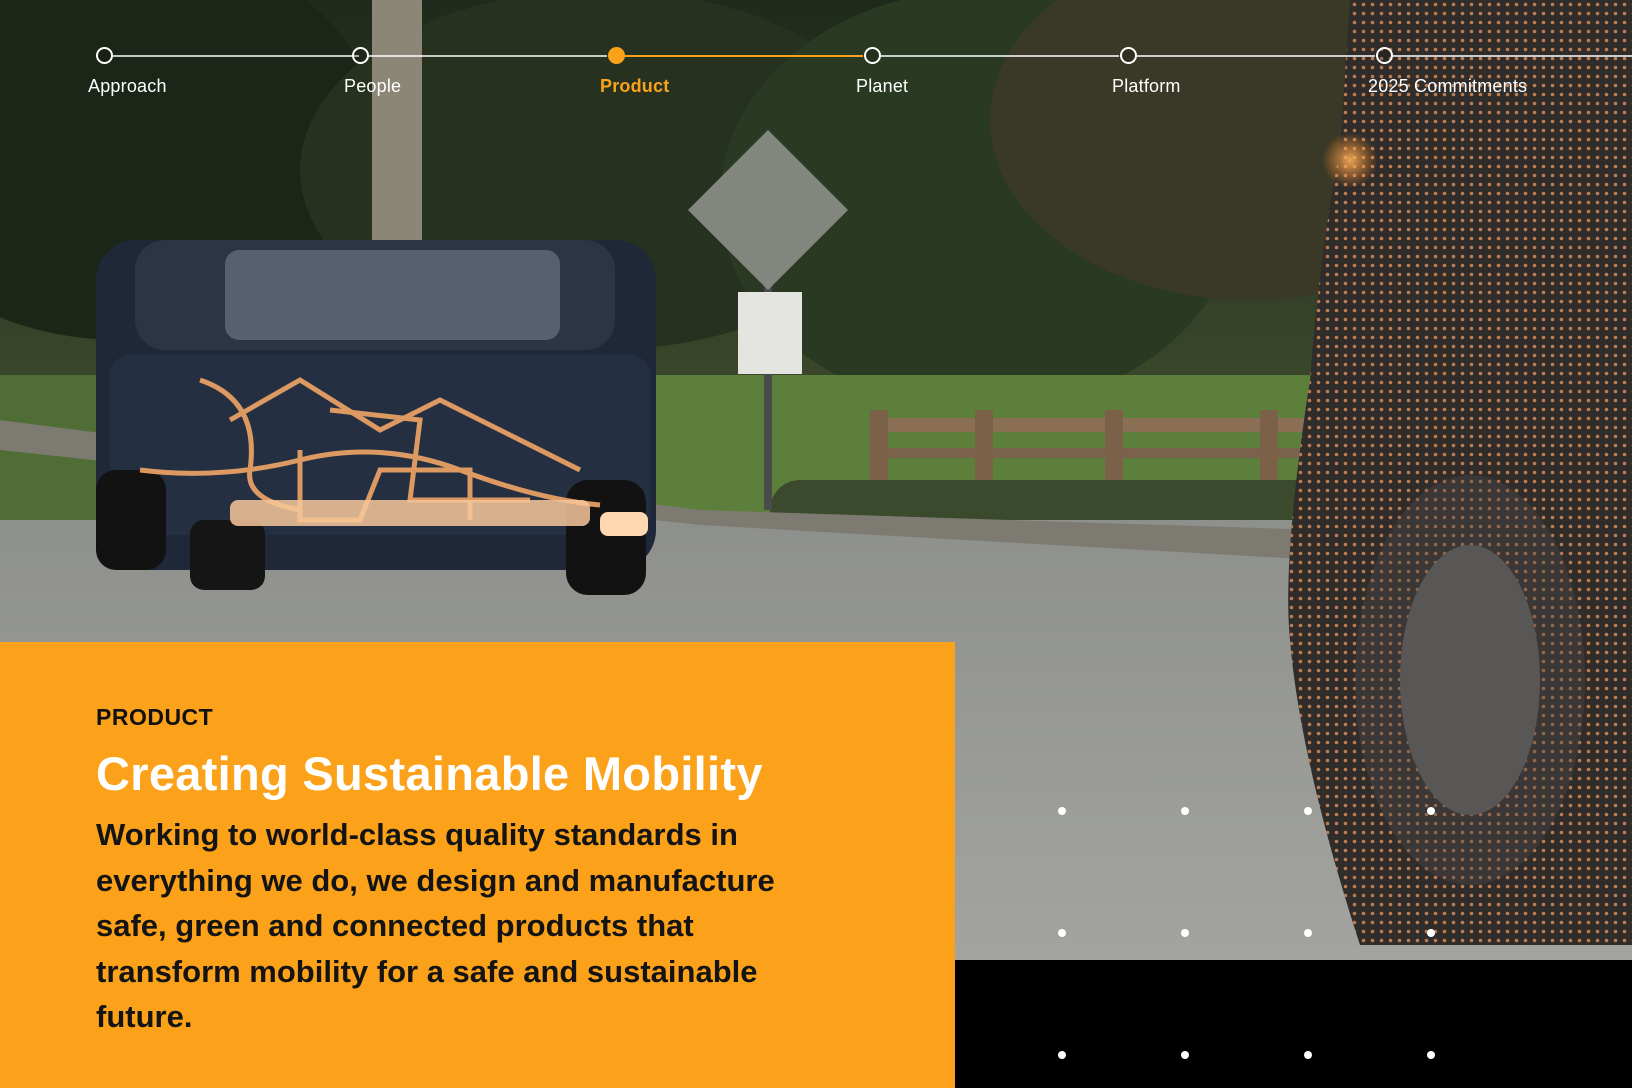  What do you see at coordinates (882, 86) in the screenshot?
I see `step-label: Planet` at bounding box center [882, 86].